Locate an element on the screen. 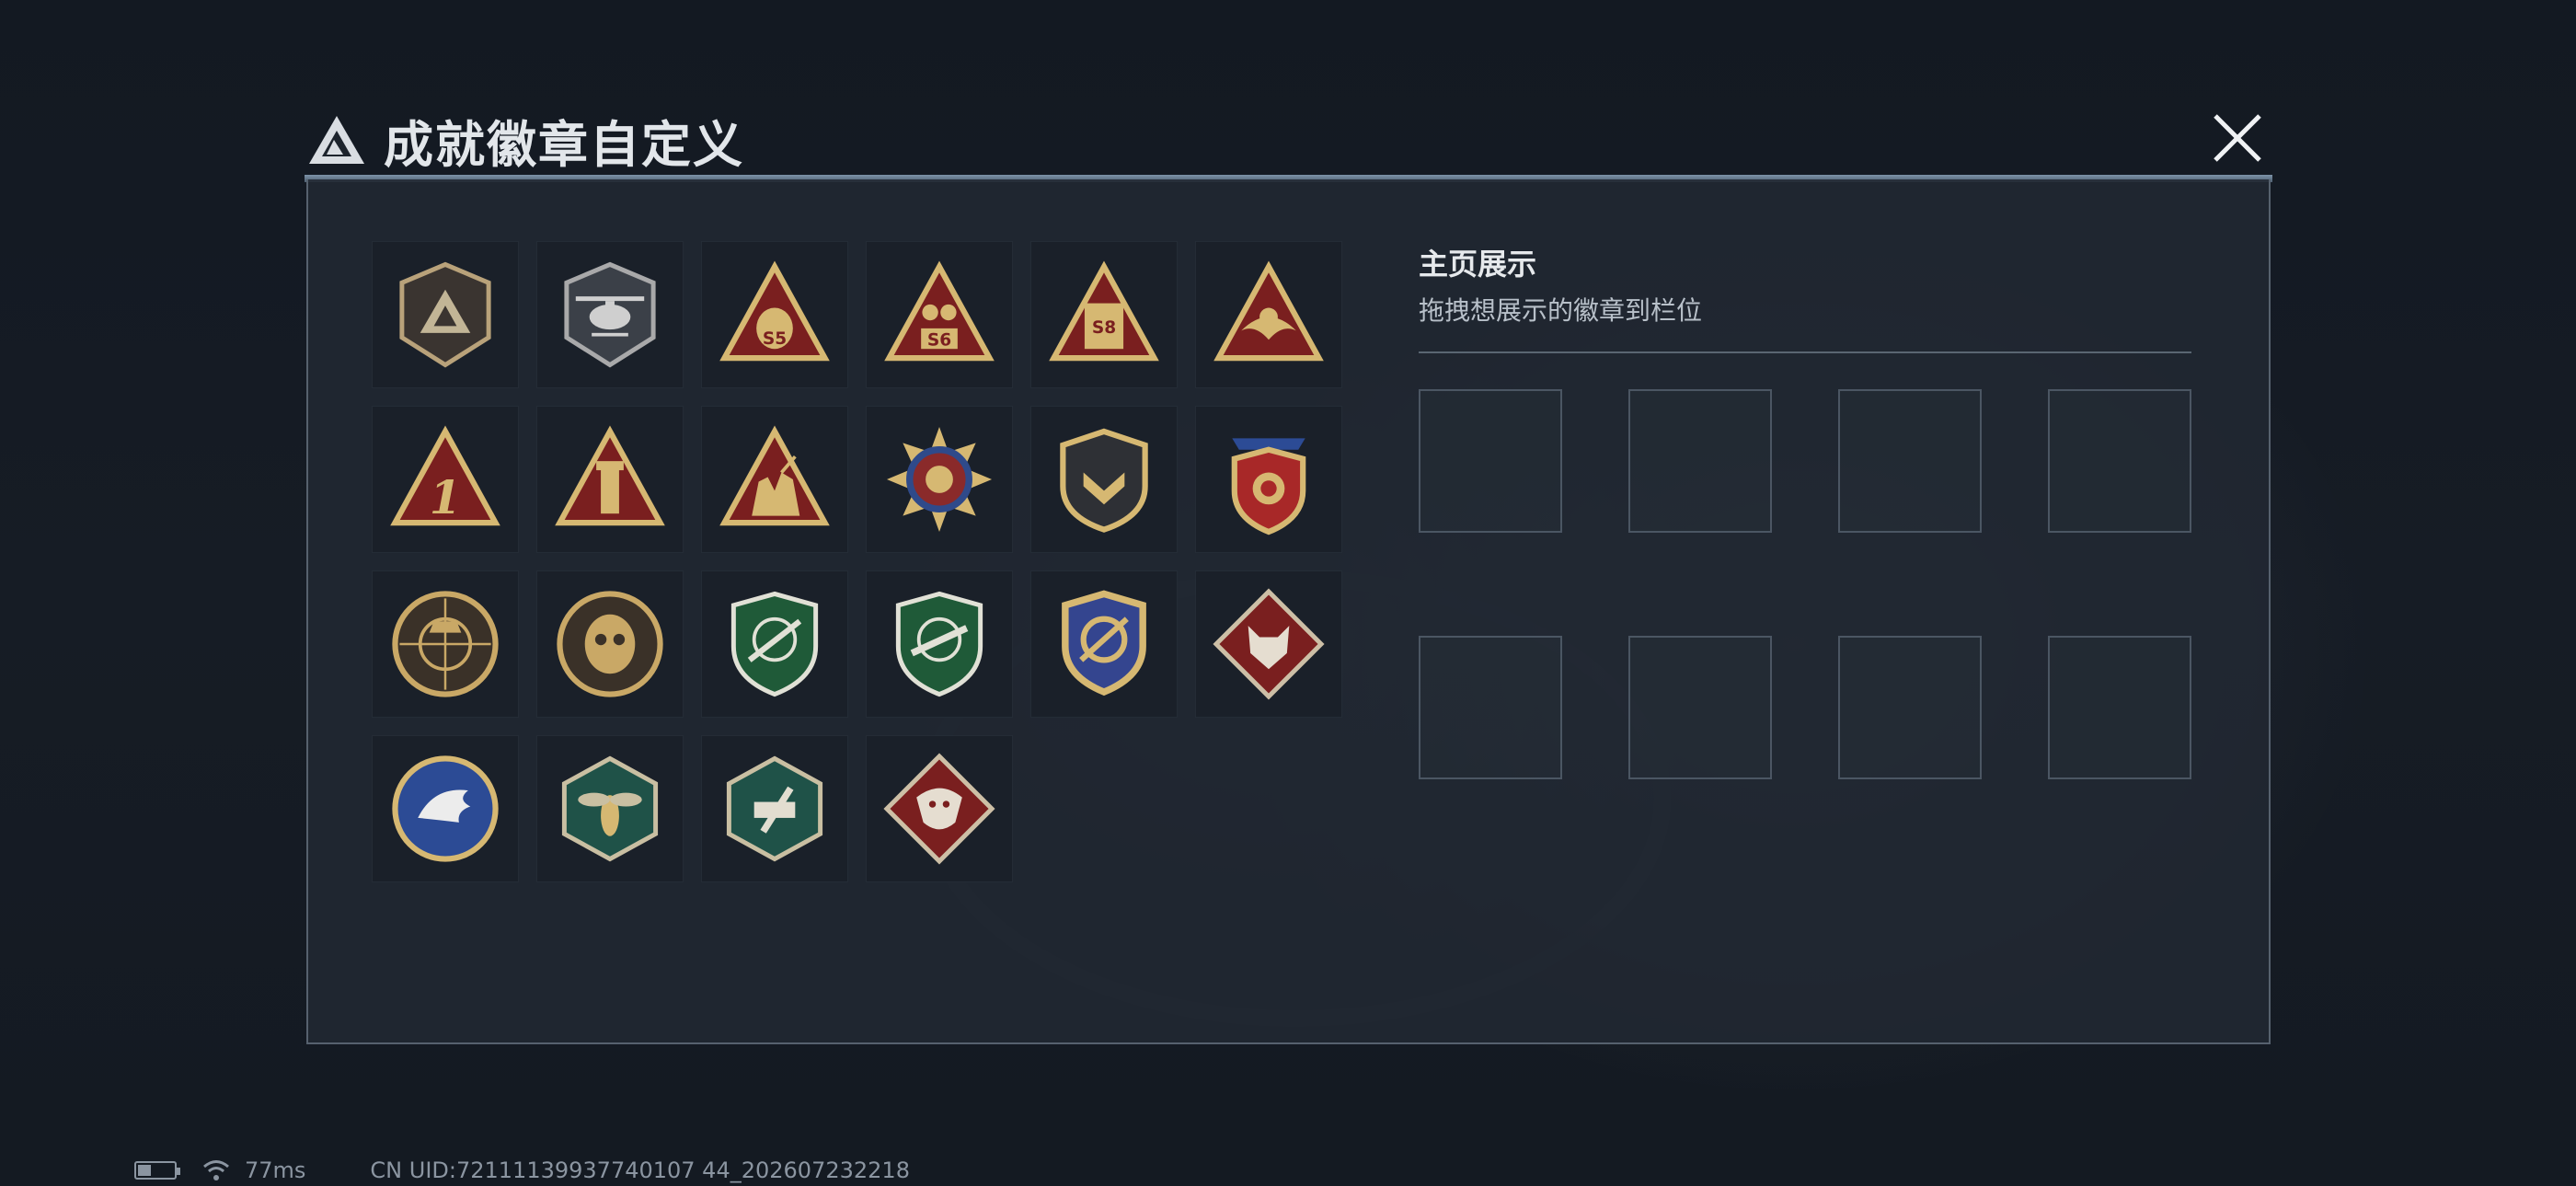  dialog-title: 成就徽章自定义 is located at coordinates (564, 144).